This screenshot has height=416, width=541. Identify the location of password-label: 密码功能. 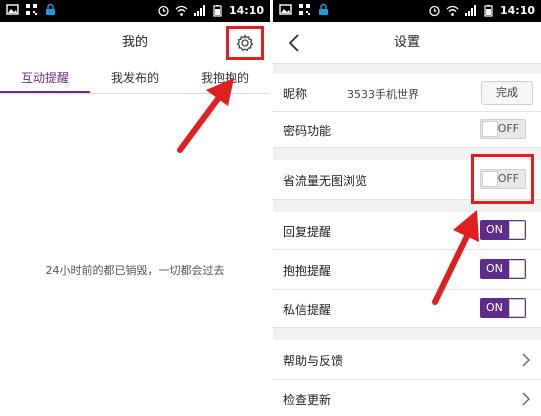
(307, 131).